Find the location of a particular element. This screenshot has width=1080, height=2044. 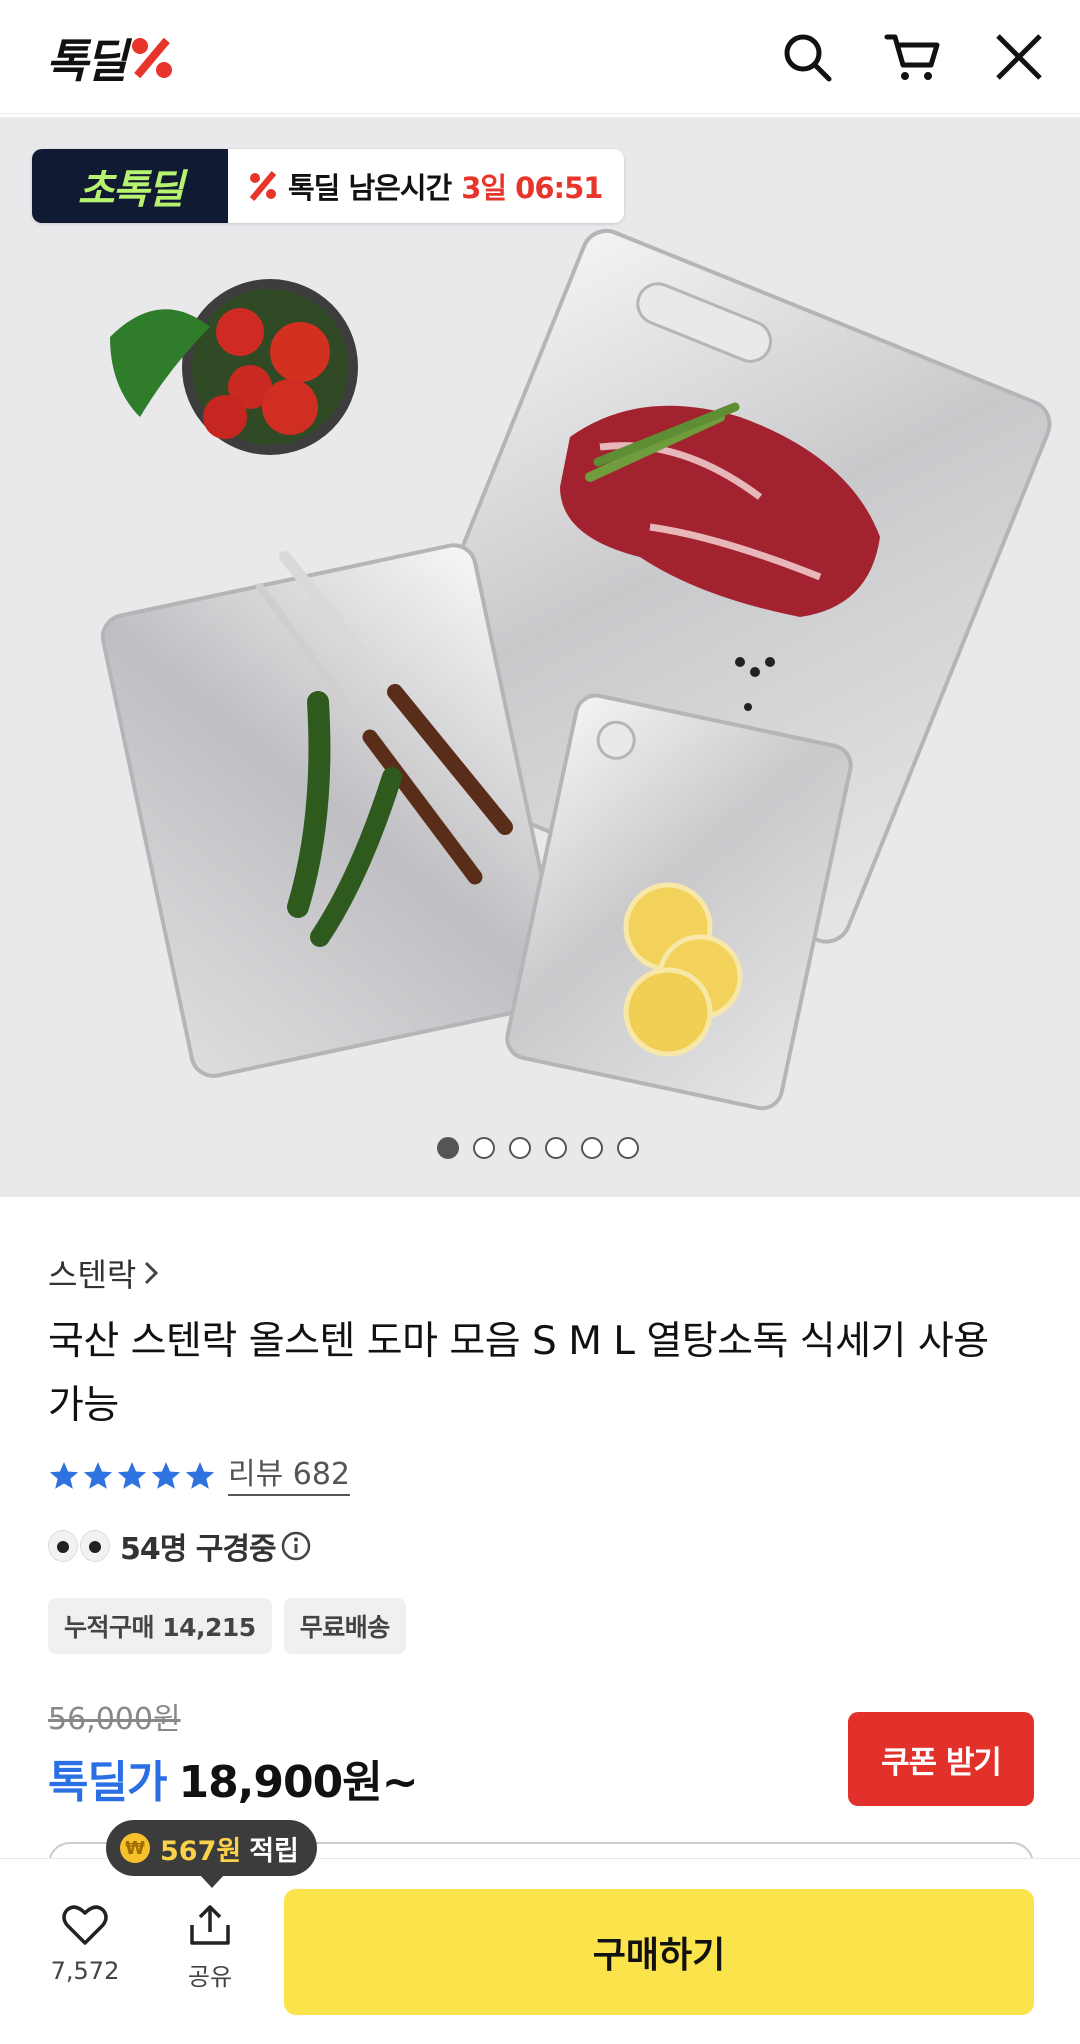

original-price: 56,000원 is located at coordinates (114, 1719).